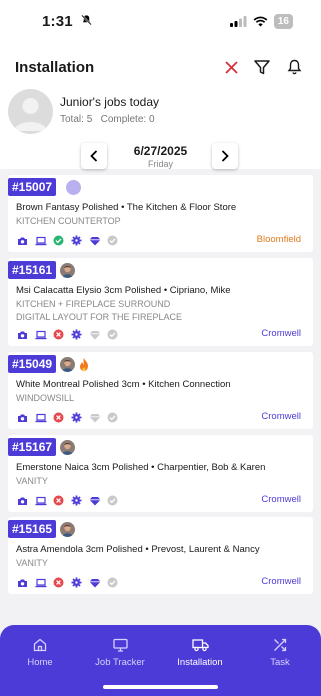  What do you see at coordinates (55, 67) in the screenshot?
I see `page-title: Installation` at bounding box center [55, 67].